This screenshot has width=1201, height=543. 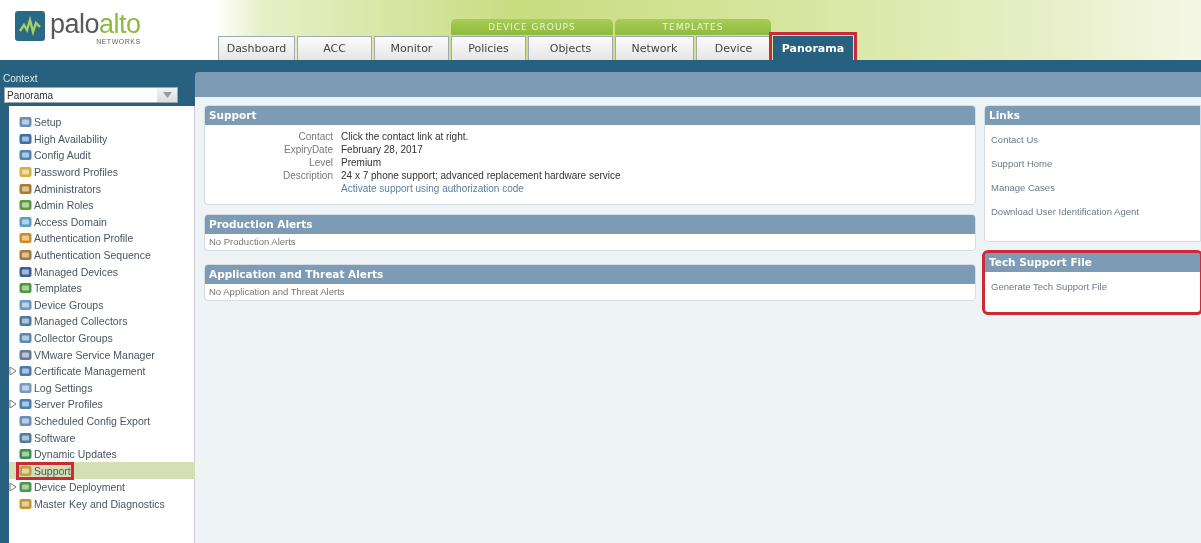 I want to click on tech-support-link: Generate Tech Support File, so click(x=1049, y=286).